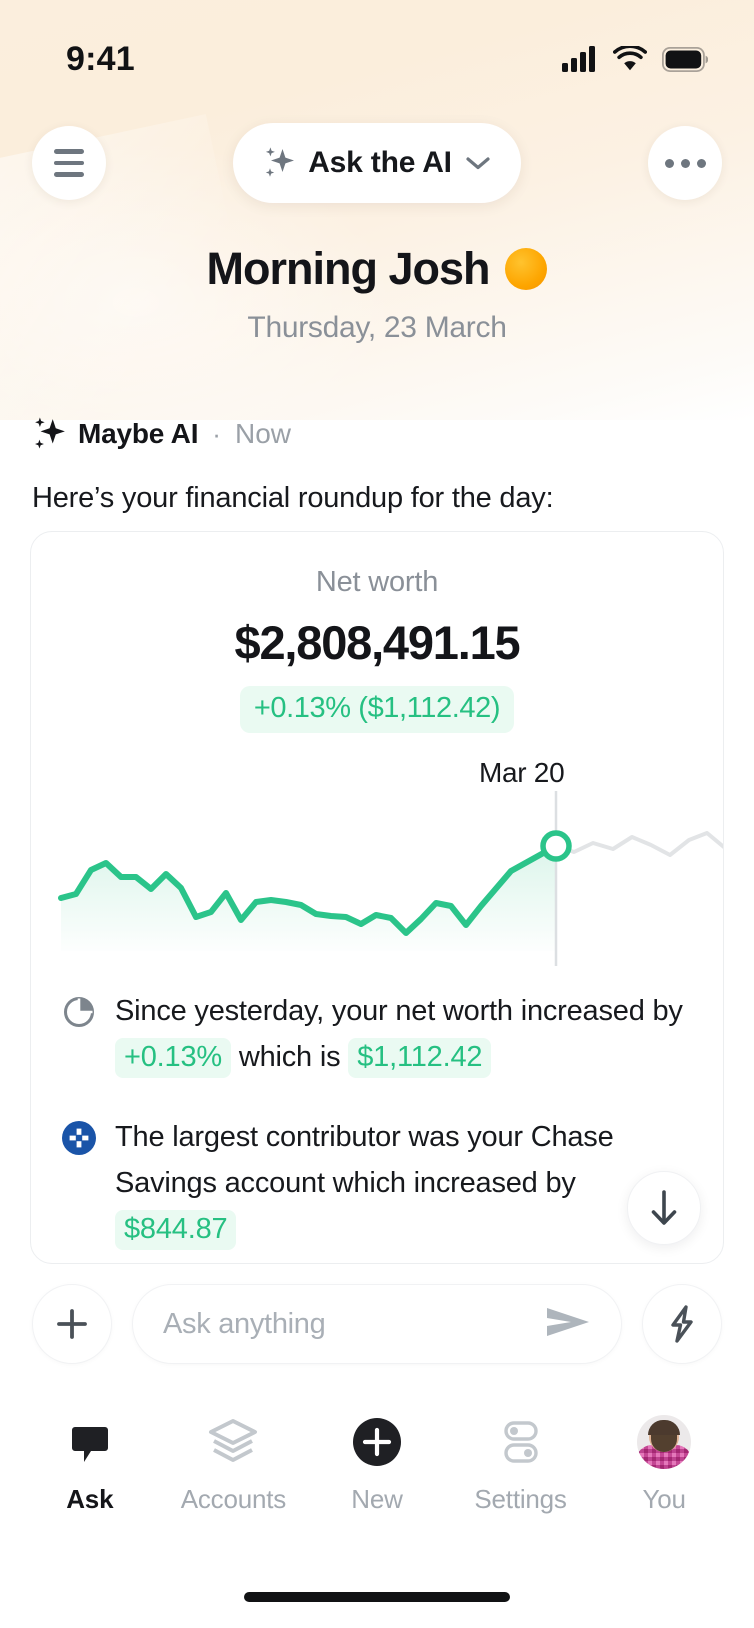 This screenshot has height=1628, width=754. I want to click on net-worth-chart: Mar 20, so click(377, 858).